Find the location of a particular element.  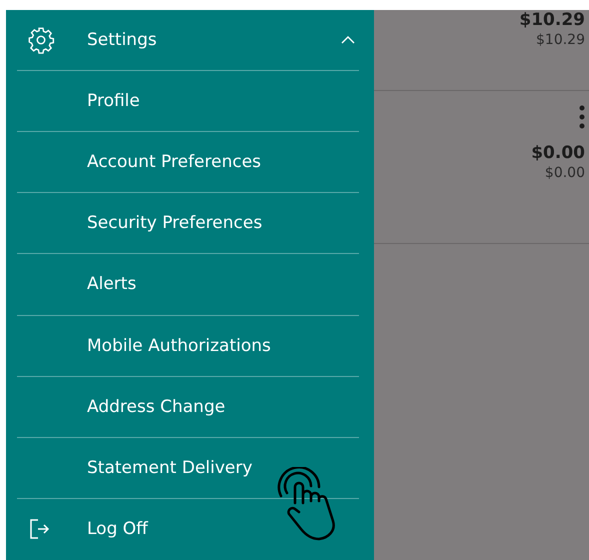

account-balance: $0.00 is located at coordinates (558, 153).